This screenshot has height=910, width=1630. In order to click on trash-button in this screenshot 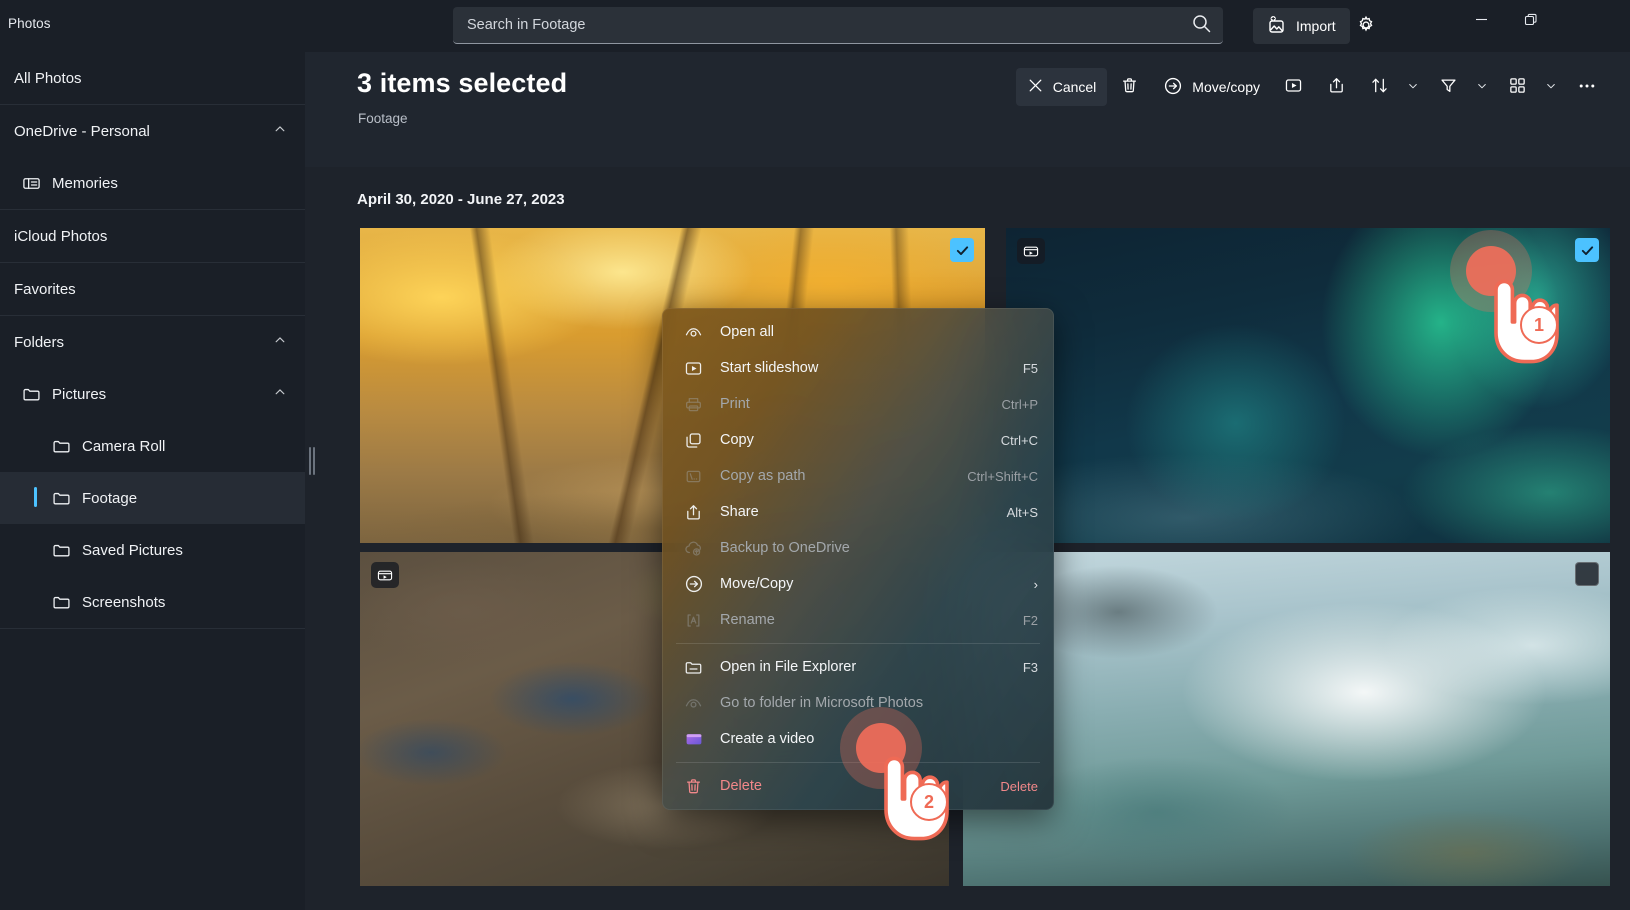, I will do `click(1129, 87)`.